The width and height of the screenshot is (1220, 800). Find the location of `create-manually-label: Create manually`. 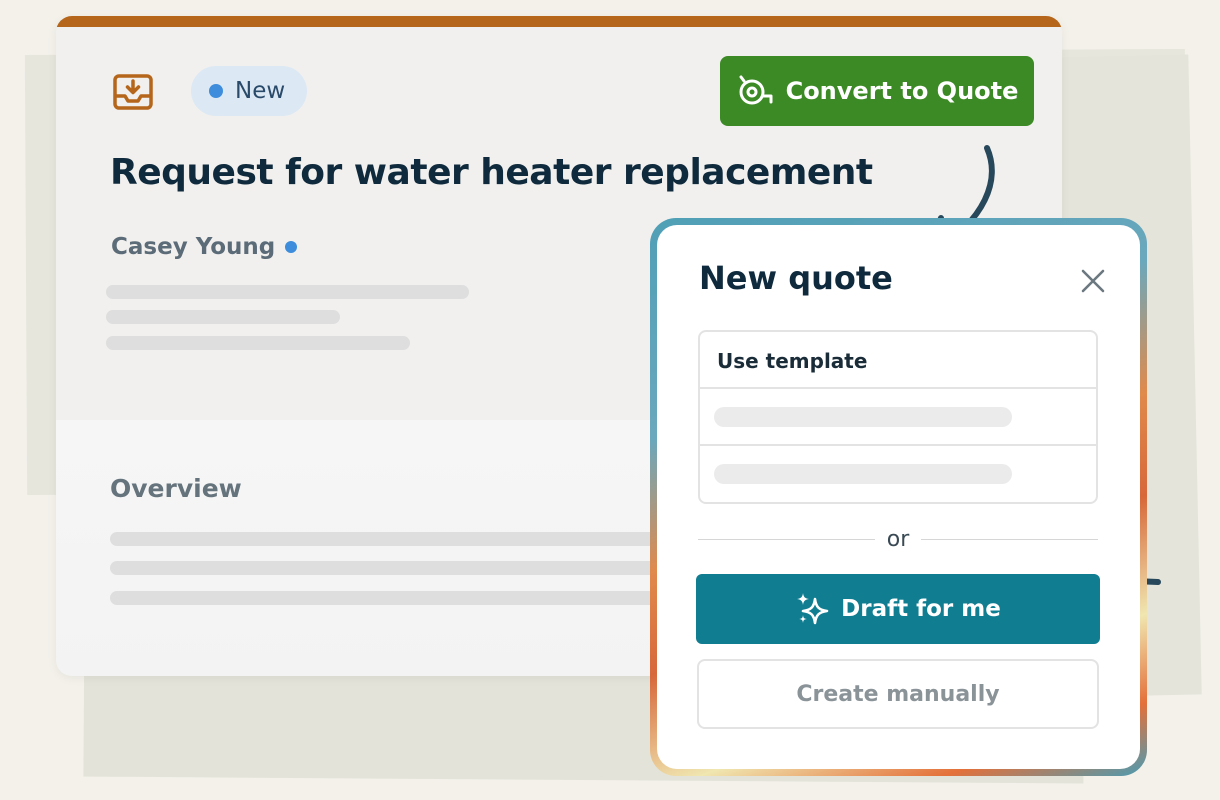

create-manually-label: Create manually is located at coordinates (898, 694).